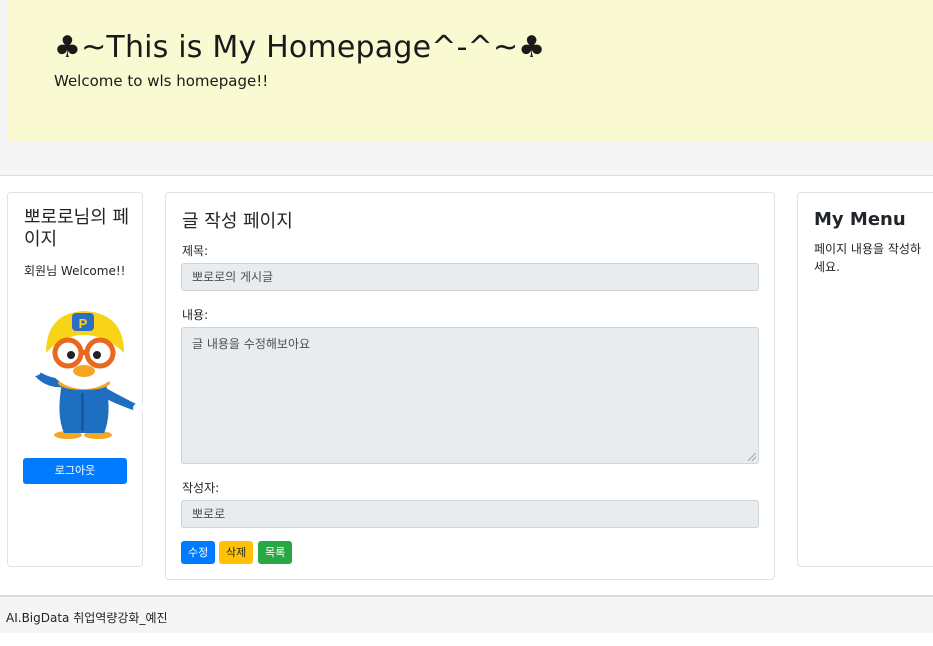  I want to click on logout-button: 로그아웃, so click(75, 471).